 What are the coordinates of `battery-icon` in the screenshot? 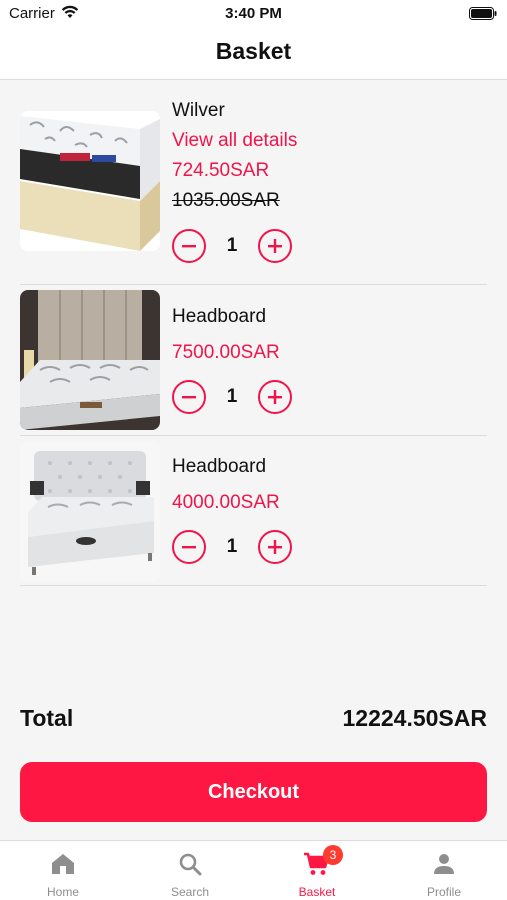 It's located at (483, 15).